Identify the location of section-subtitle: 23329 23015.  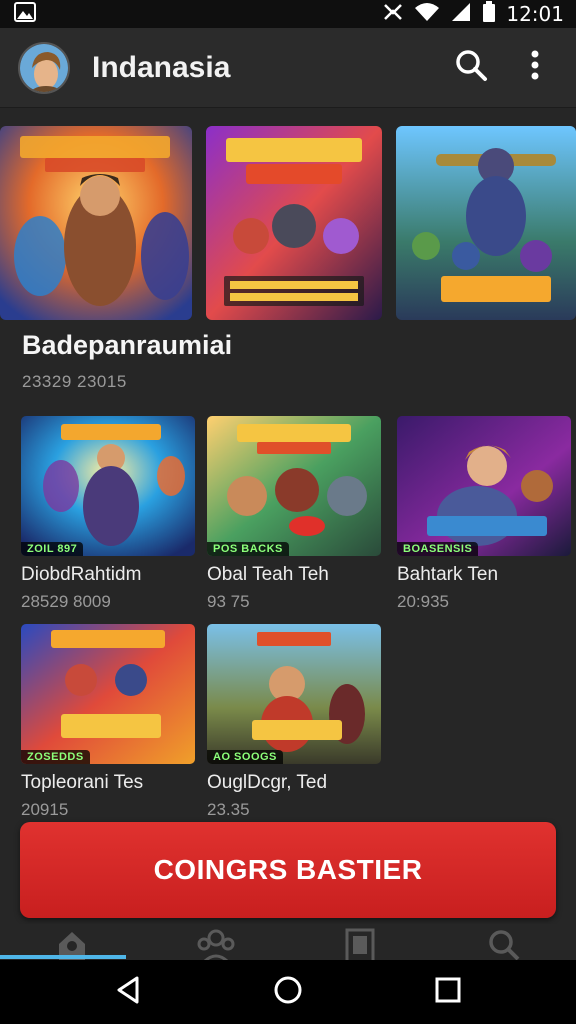
(74, 381).